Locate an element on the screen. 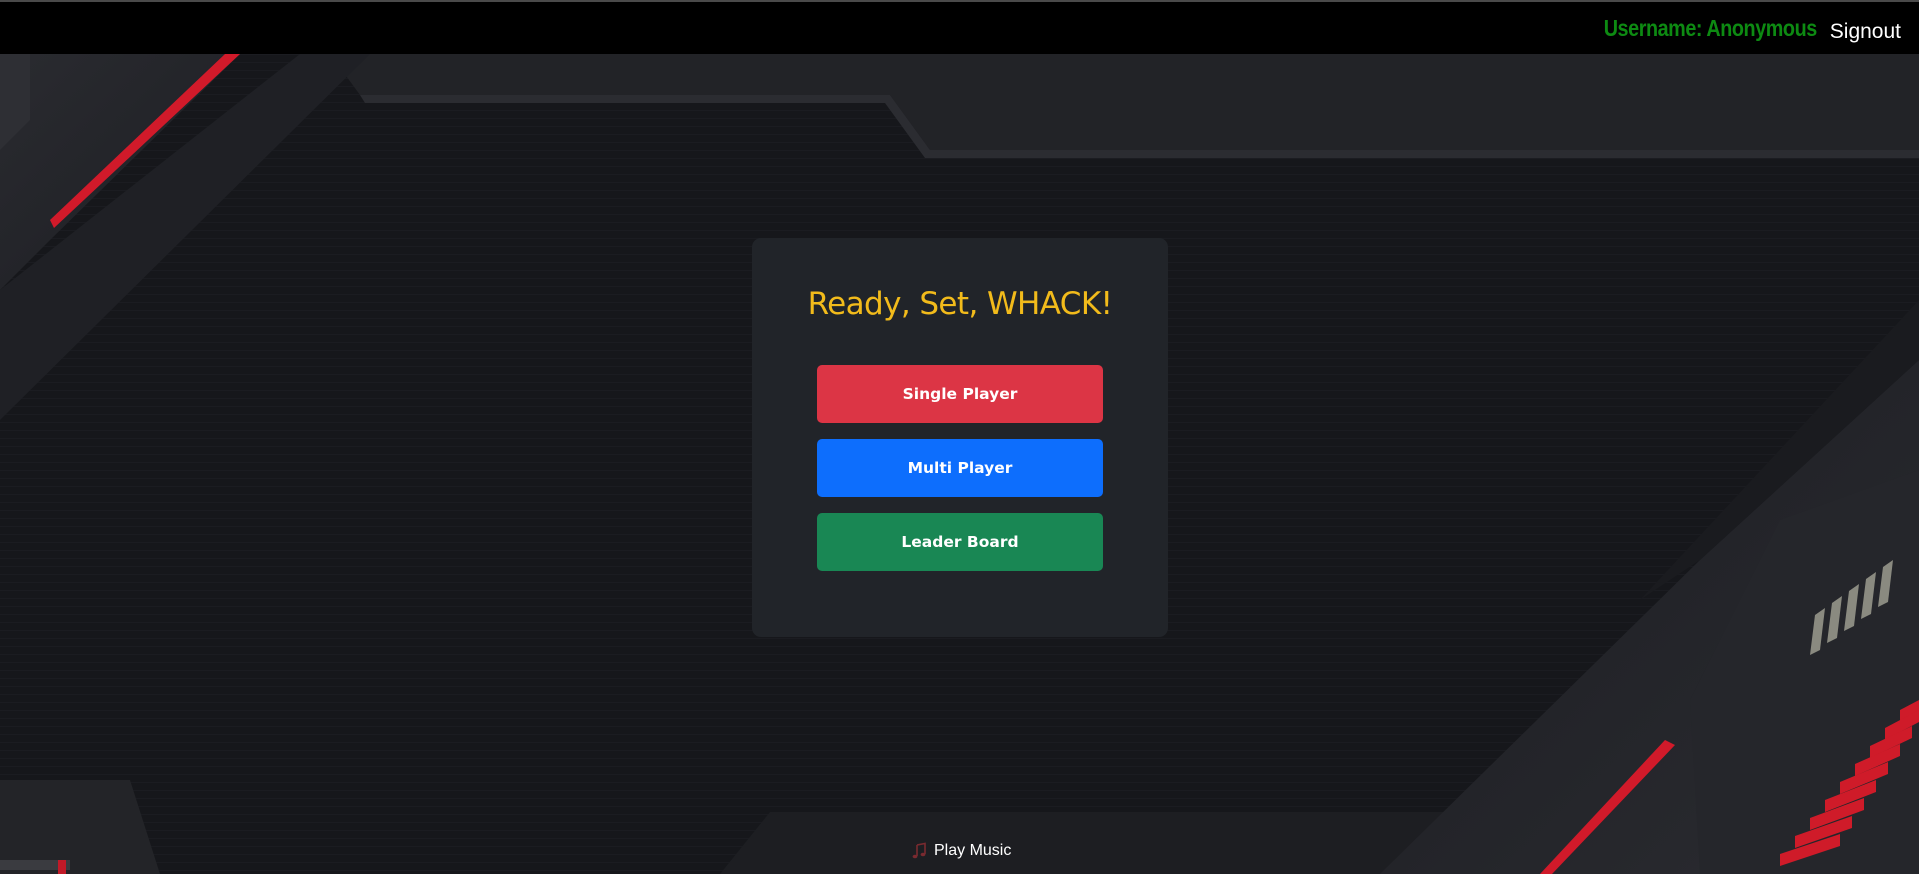 The image size is (1919, 874). play-music-button: Play Music is located at coordinates (960, 851).